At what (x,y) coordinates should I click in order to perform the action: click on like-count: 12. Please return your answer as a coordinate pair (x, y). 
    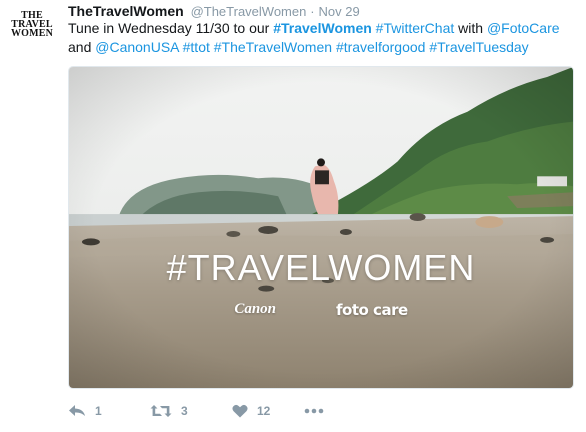
    Looking at the image, I should click on (264, 411).